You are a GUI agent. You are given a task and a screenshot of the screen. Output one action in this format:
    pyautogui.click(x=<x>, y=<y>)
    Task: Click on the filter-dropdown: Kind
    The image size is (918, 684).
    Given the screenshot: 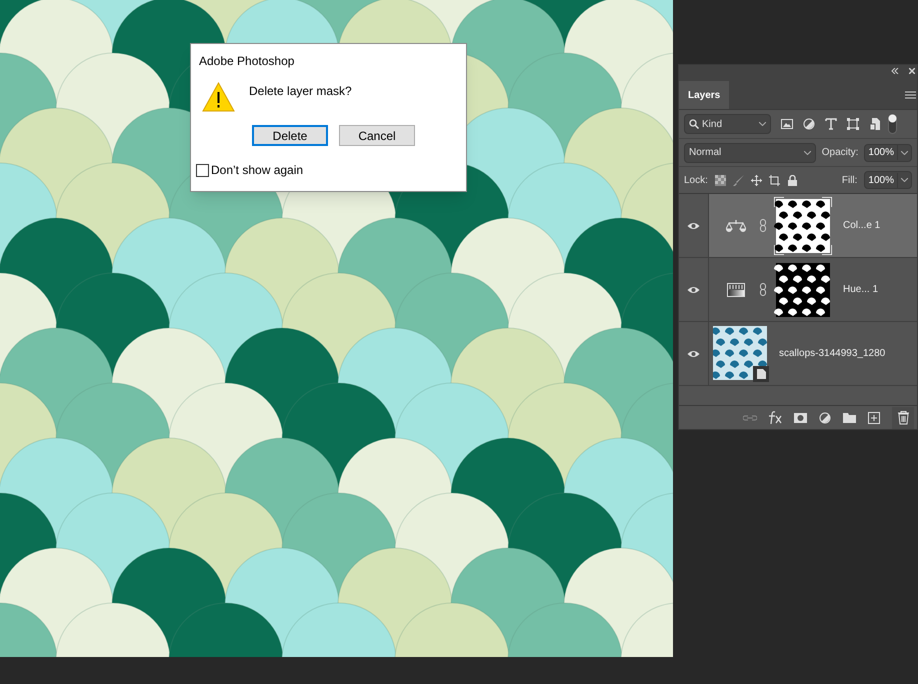 What is the action you would take?
    pyautogui.click(x=727, y=124)
    